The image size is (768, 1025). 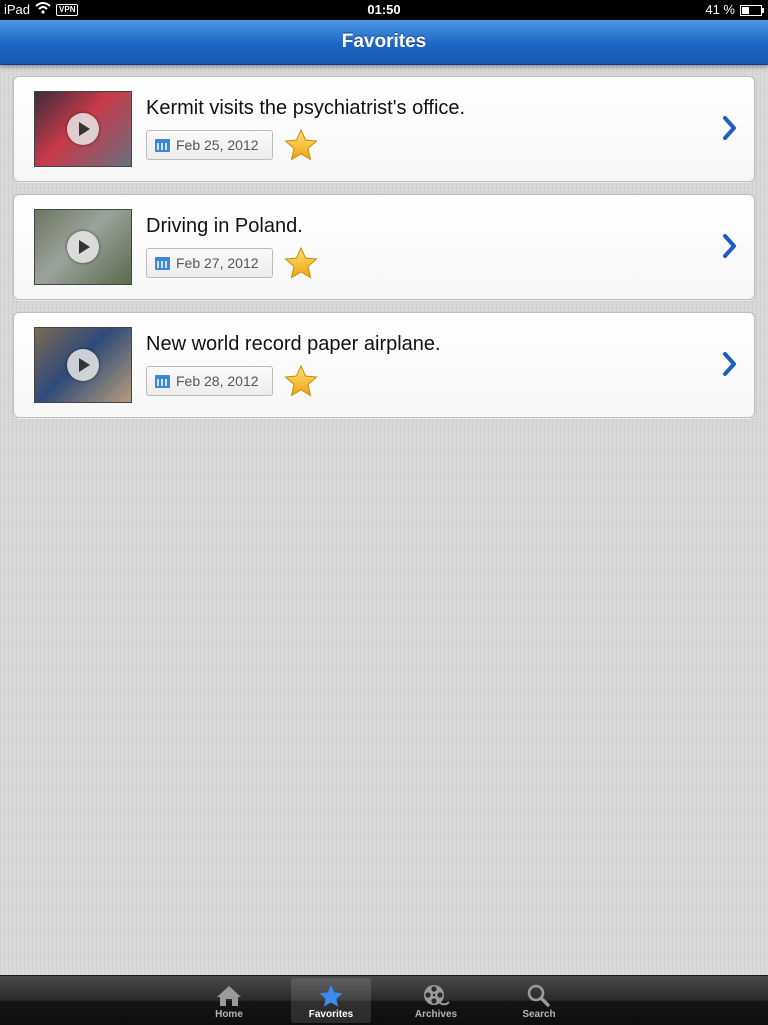 I want to click on video-title: Driving in Poland., so click(x=224, y=226).